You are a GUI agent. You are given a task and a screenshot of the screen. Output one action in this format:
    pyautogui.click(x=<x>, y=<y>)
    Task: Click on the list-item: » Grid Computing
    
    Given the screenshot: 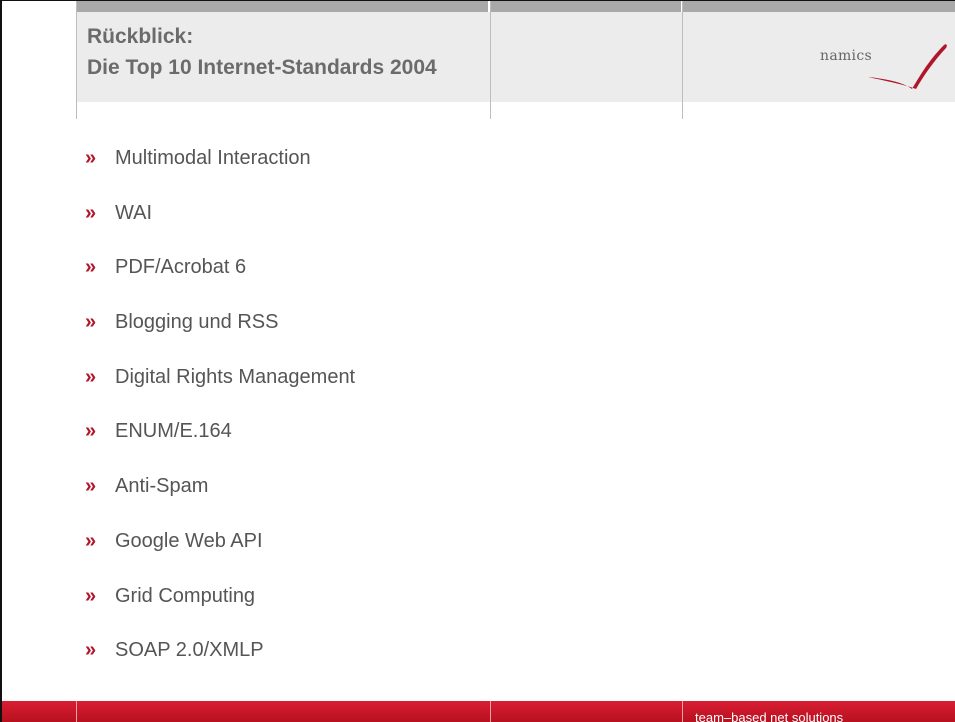 What is the action you would take?
    pyautogui.click(x=220, y=606)
    